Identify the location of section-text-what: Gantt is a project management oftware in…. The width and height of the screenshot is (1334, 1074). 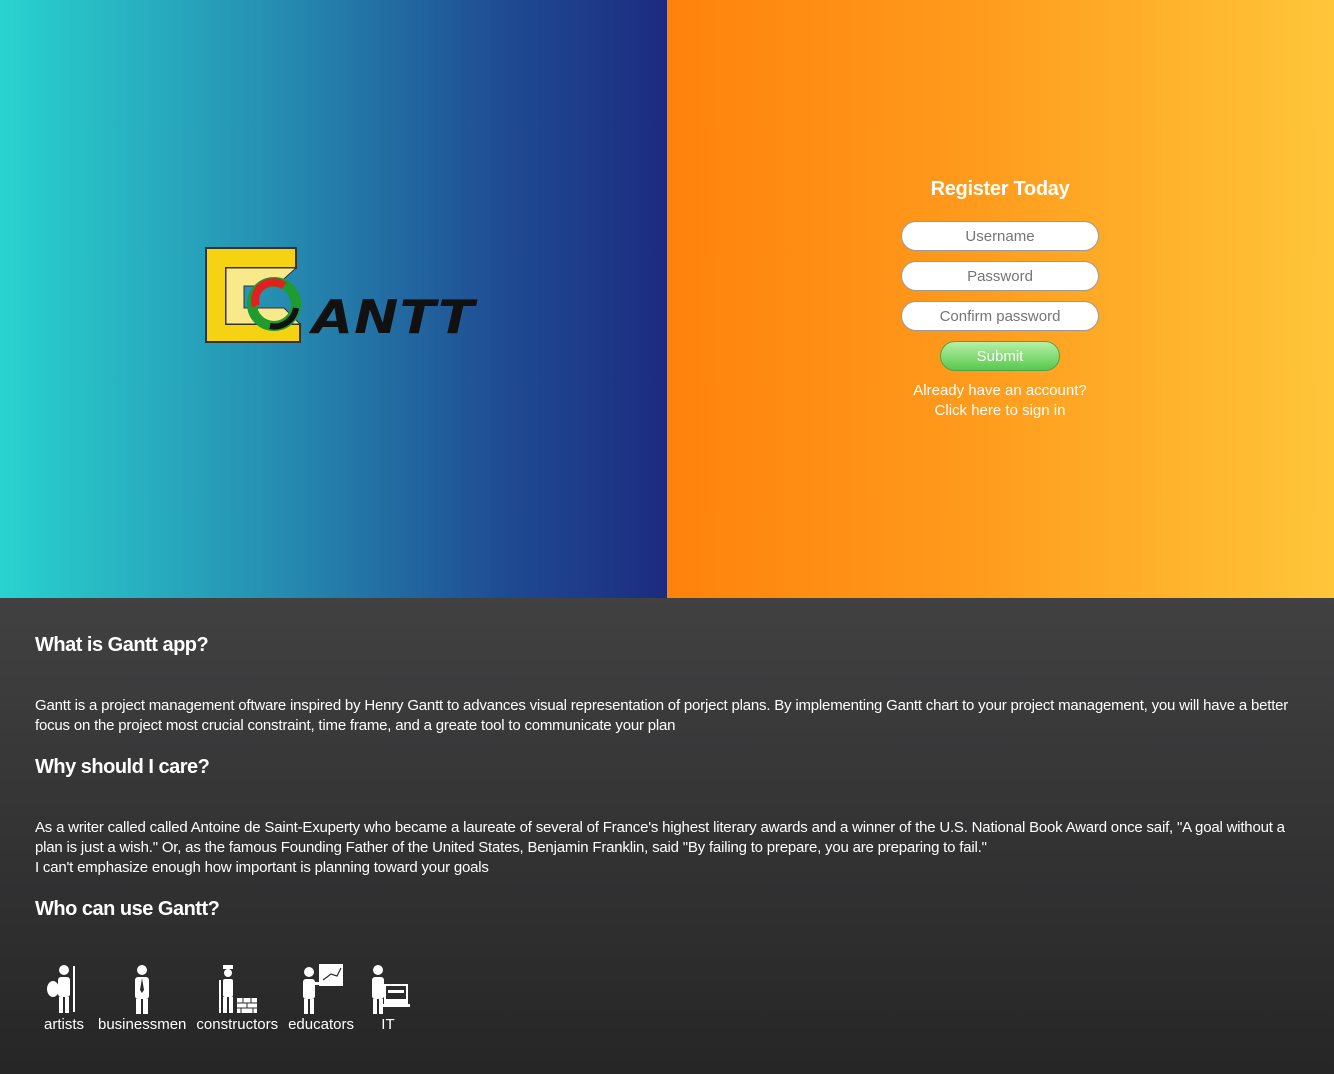
(662, 715).